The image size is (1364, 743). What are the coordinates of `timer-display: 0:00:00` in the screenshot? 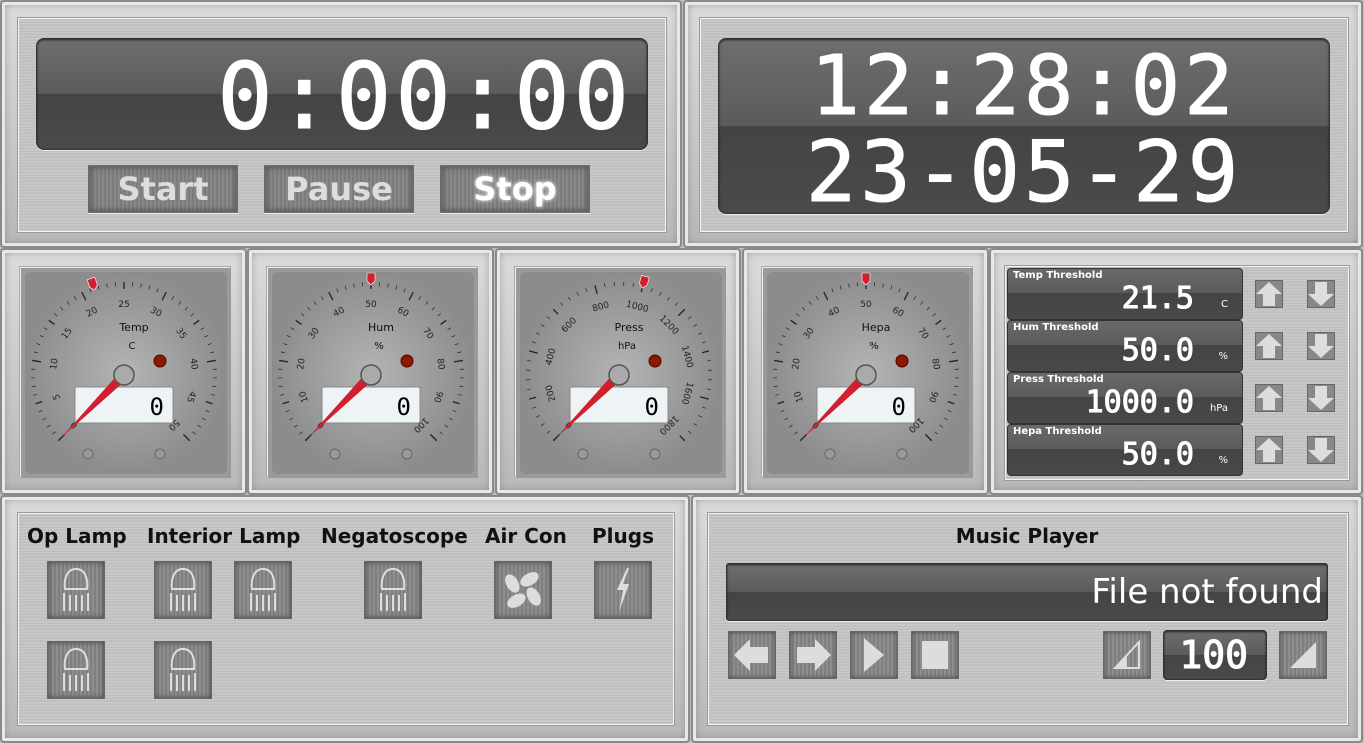 It's located at (342, 94).